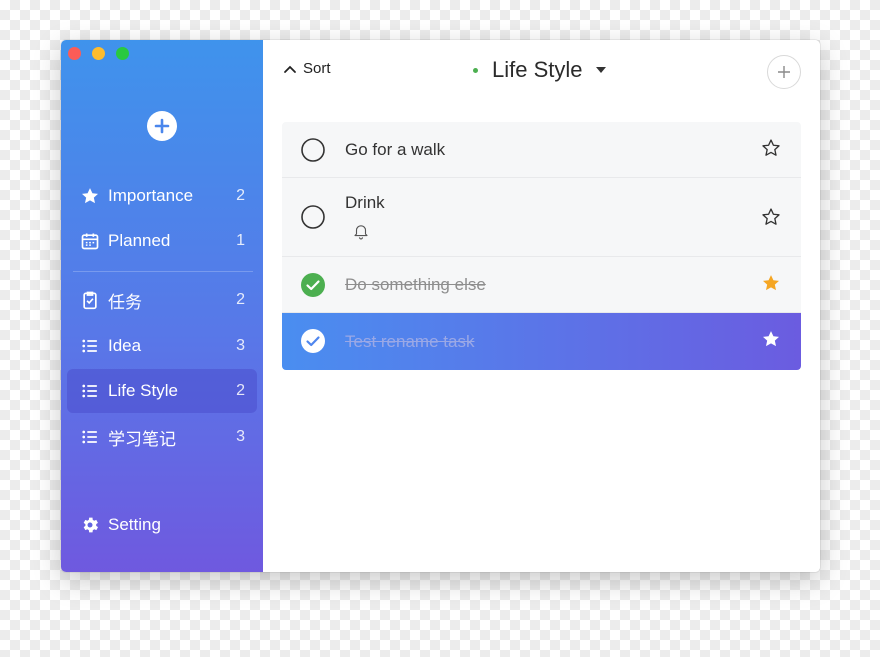 The image size is (880, 657). What do you see at coordinates (290, 69) in the screenshot?
I see `chevron-up-icon` at bounding box center [290, 69].